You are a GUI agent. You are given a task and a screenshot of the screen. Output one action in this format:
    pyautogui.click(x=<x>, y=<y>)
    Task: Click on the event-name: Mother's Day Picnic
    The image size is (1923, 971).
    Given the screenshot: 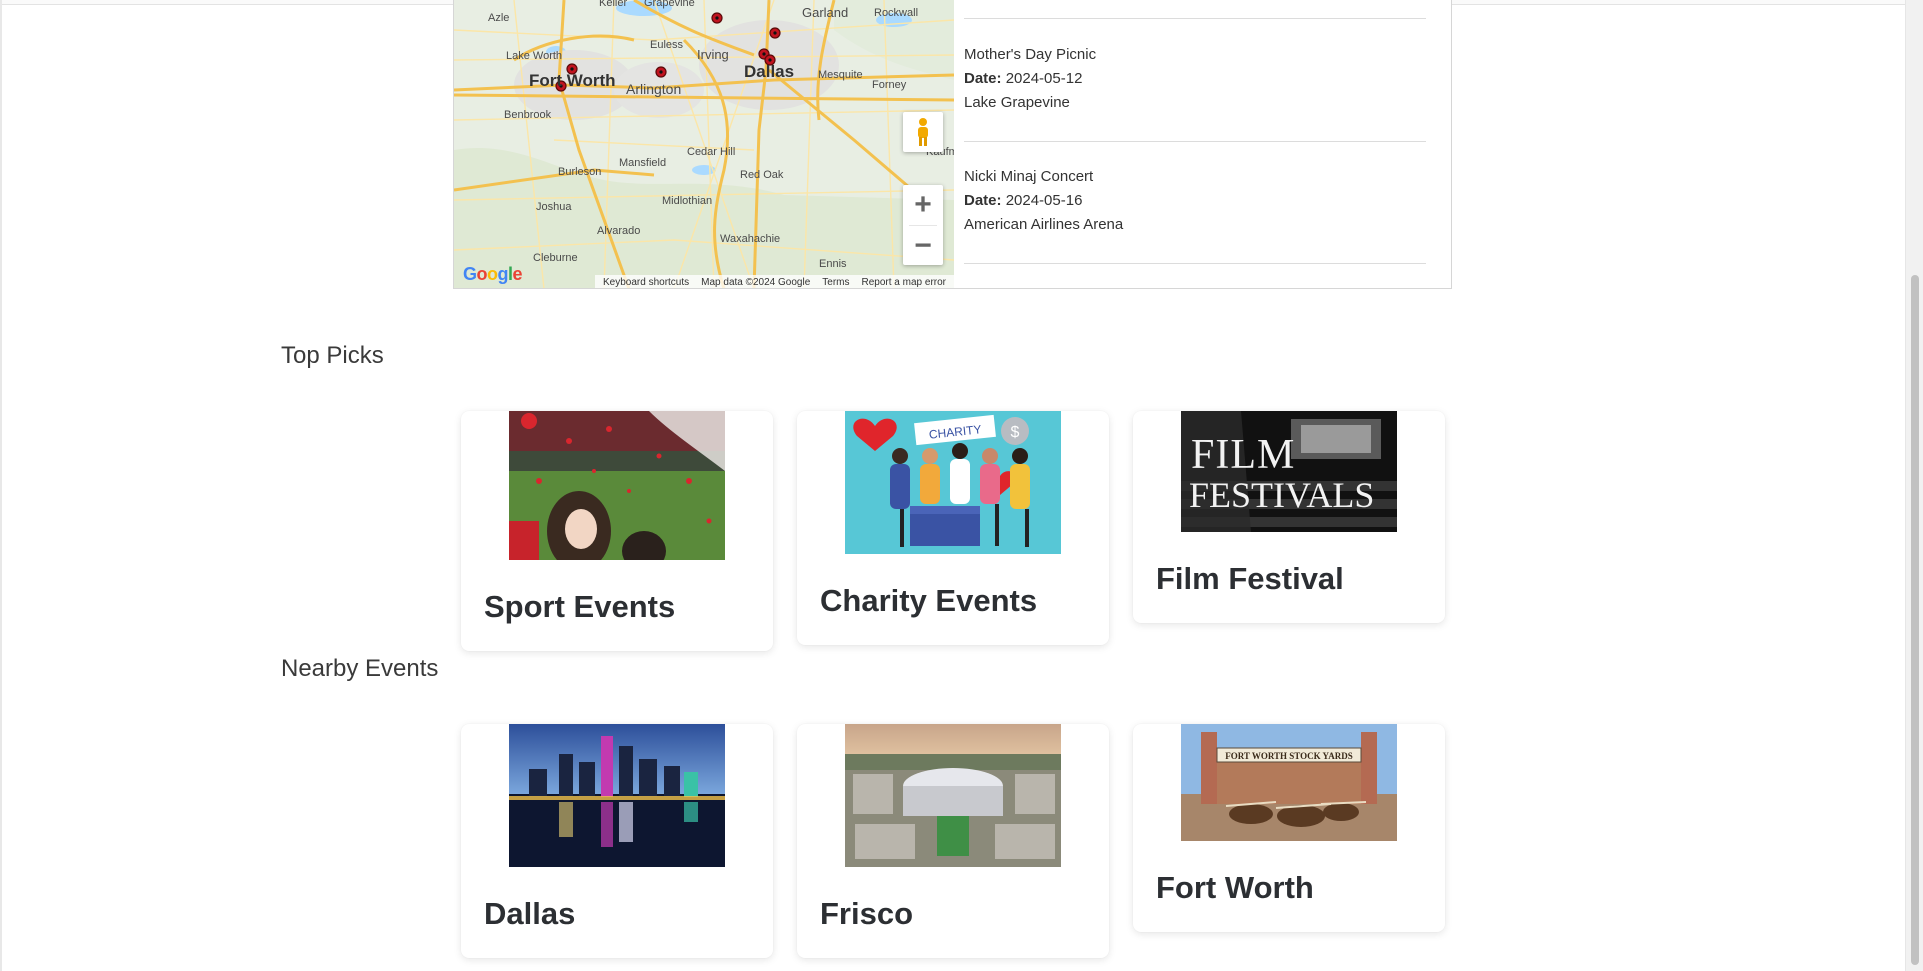 What is the action you would take?
    pyautogui.click(x=1030, y=54)
    